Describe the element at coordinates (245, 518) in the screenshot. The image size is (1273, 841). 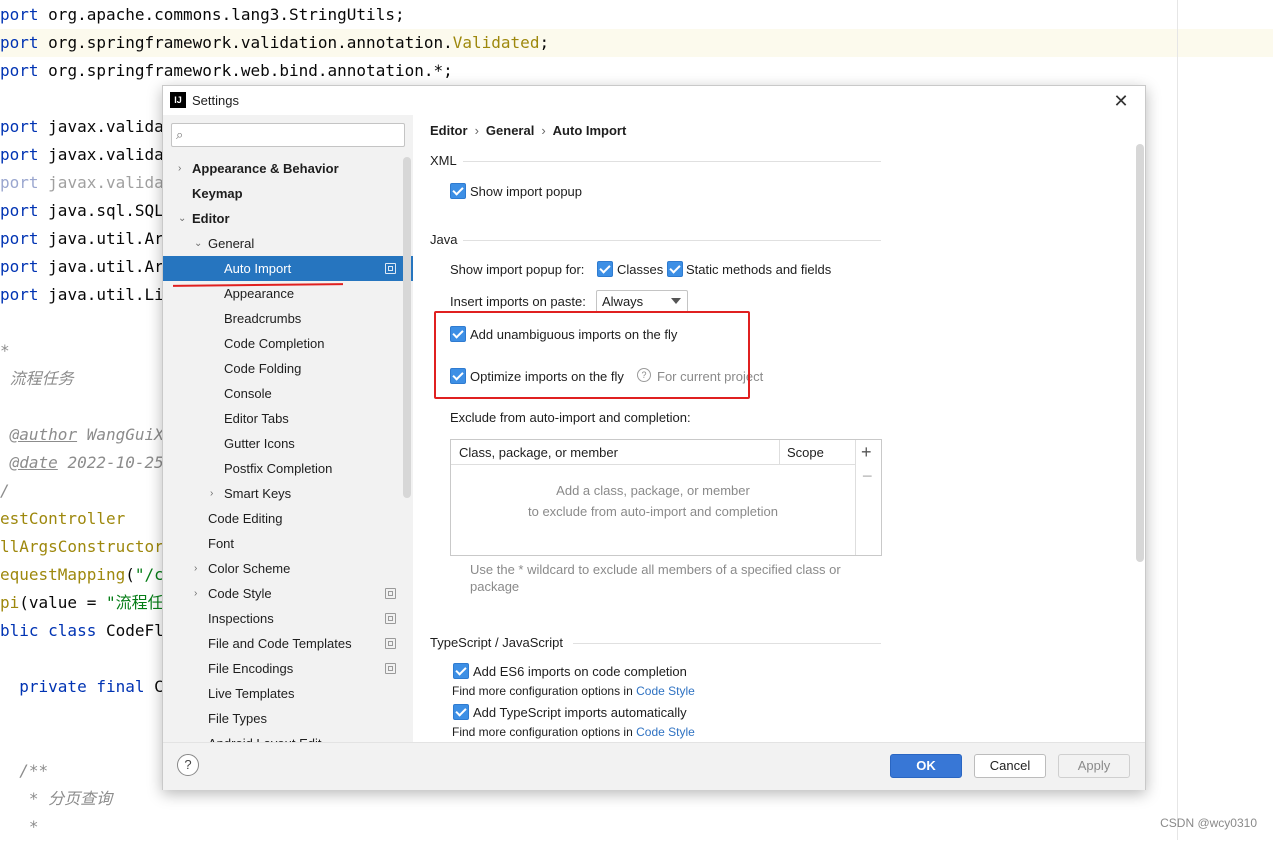
I see `tree-item-label: Code Editing` at that location.